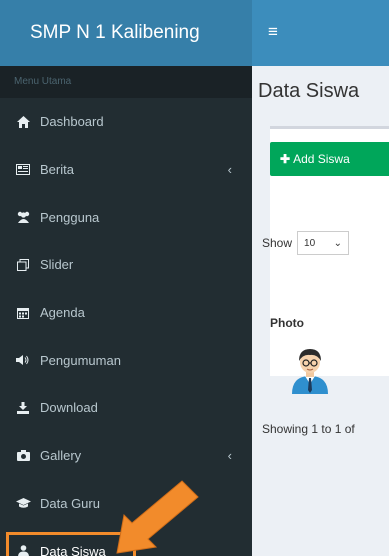 This screenshot has width=389, height=556. Describe the element at coordinates (126, 82) in the screenshot. I see `menu-header: Menu Utama` at that location.